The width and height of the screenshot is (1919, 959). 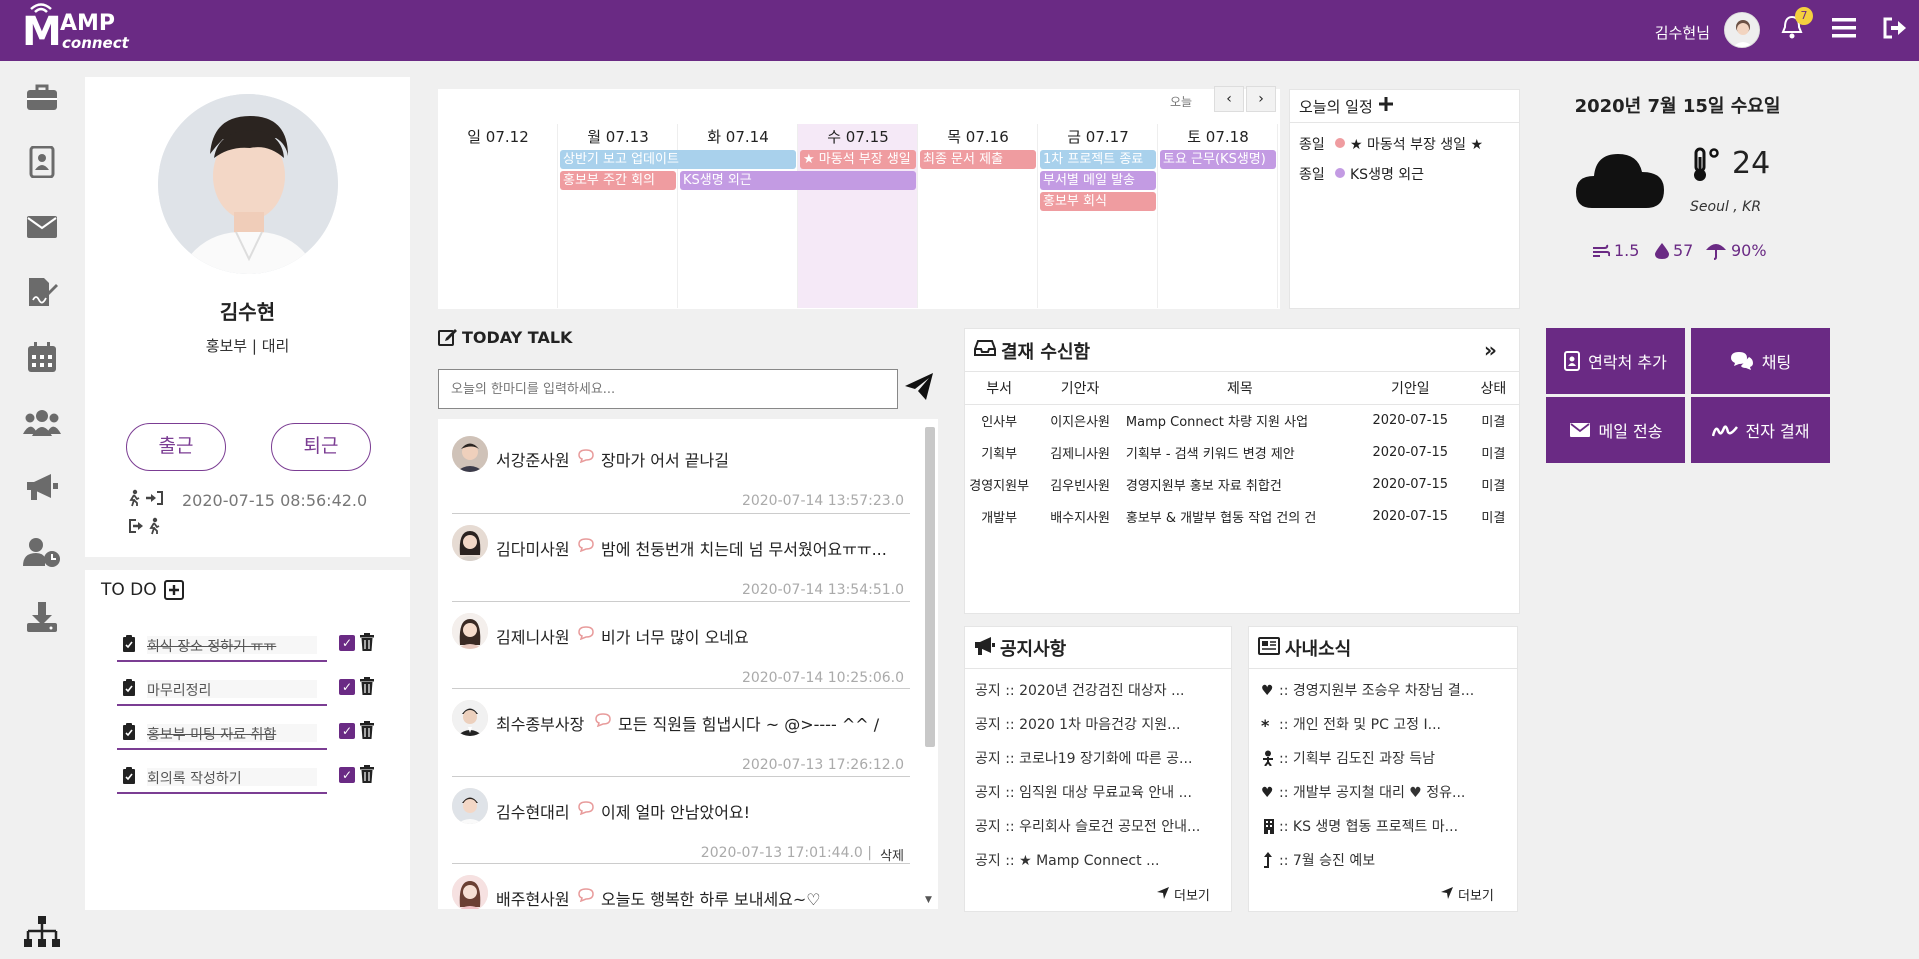 I want to click on next-week-button: ›, so click(x=1261, y=99).